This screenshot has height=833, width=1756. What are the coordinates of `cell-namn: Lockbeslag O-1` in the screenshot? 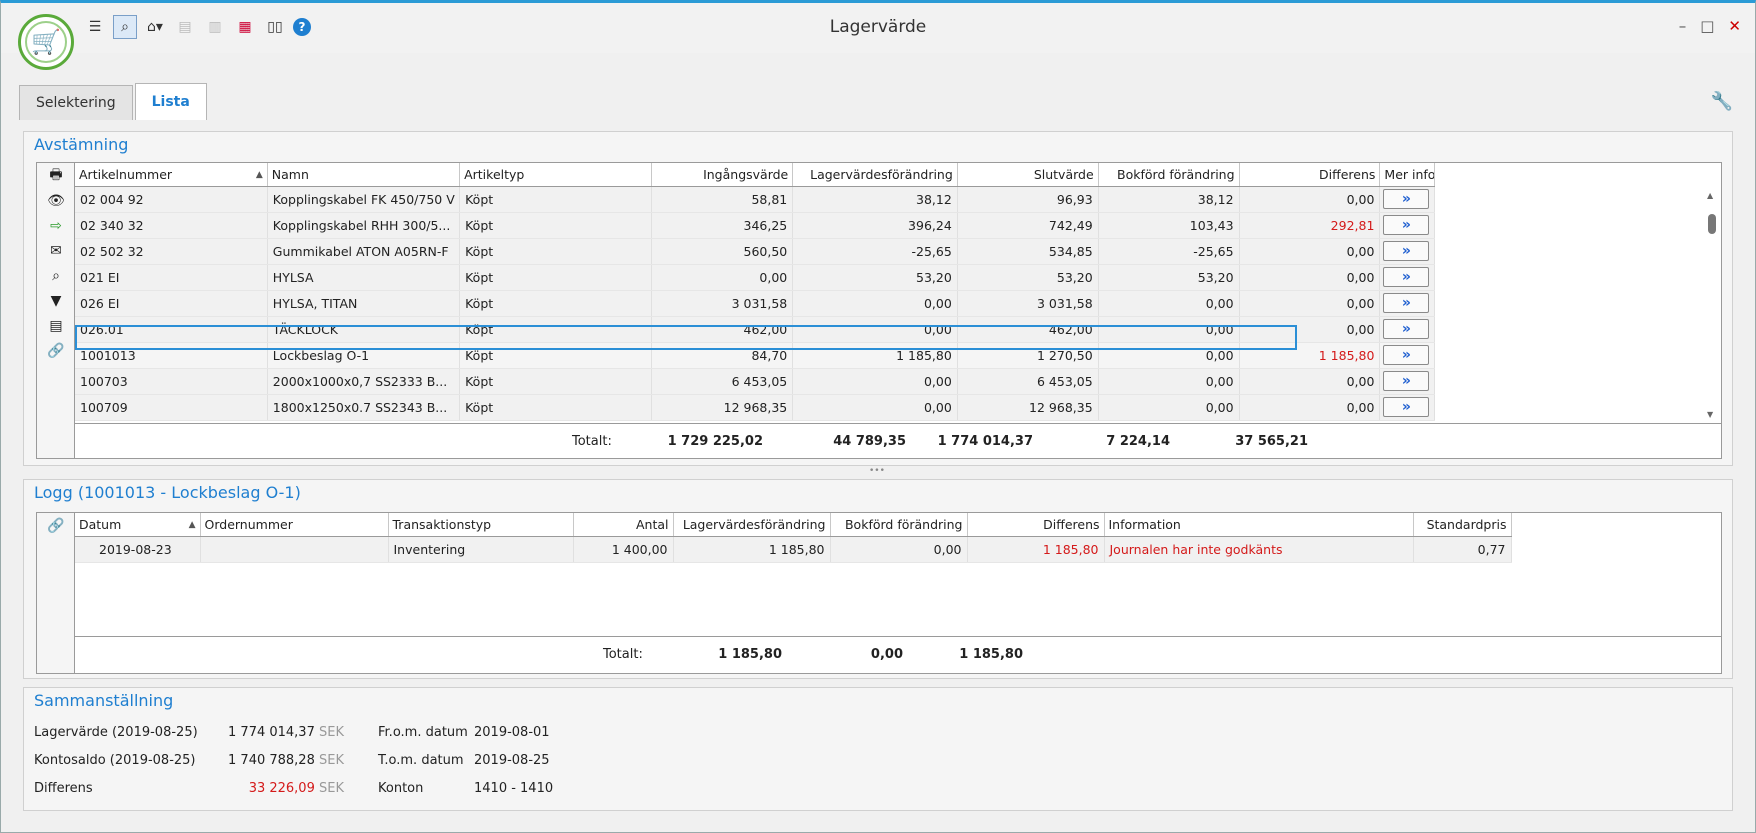 It's located at (364, 355).